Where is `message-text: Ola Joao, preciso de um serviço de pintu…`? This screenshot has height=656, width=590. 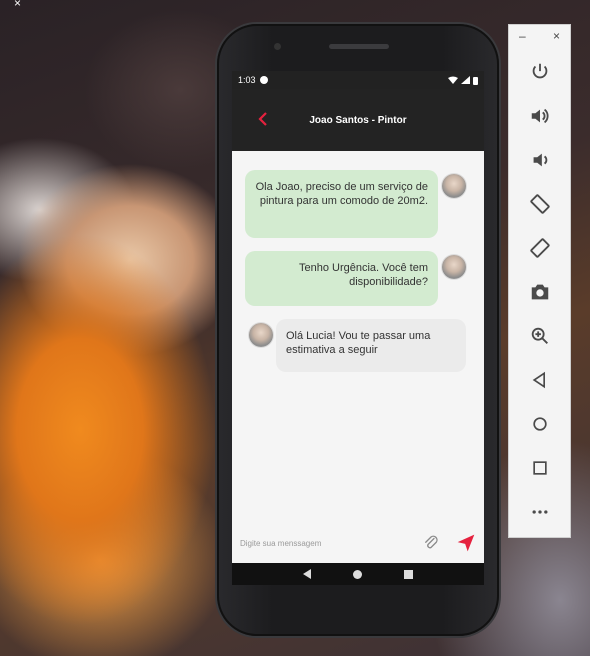
message-text: Ola Joao, preciso de um serviço de pintu… is located at coordinates (341, 194).